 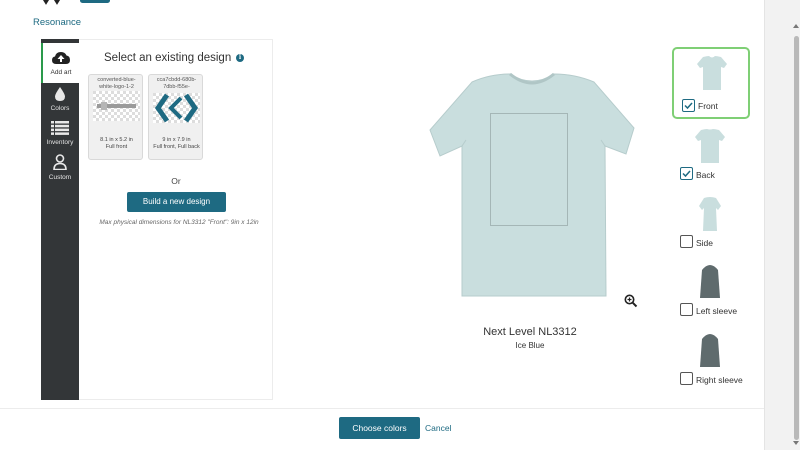 I want to click on sidebar-item-add-art: Add art, so click(x=60, y=63).